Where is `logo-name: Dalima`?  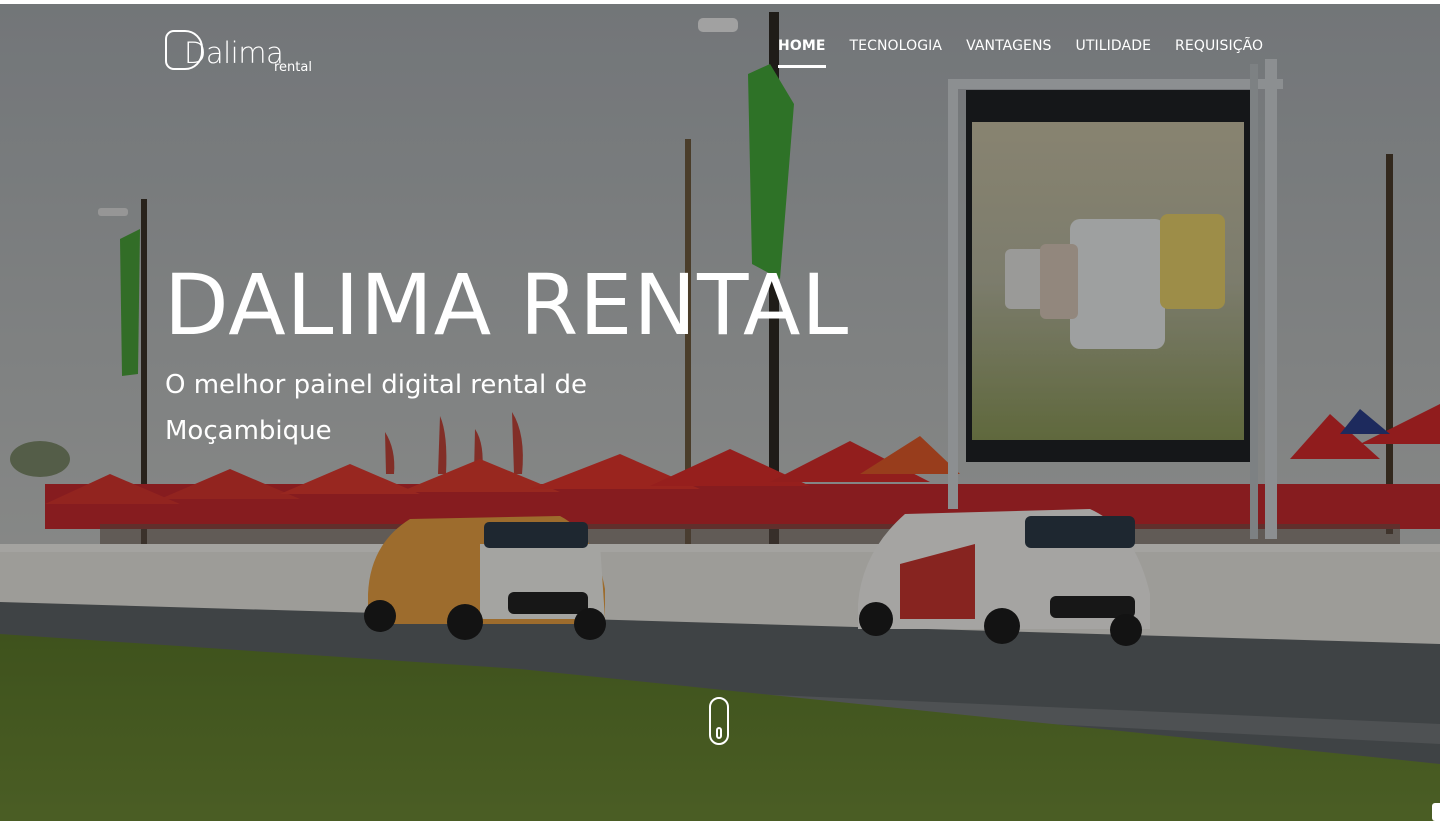
logo-name: Dalima is located at coordinates (234, 53).